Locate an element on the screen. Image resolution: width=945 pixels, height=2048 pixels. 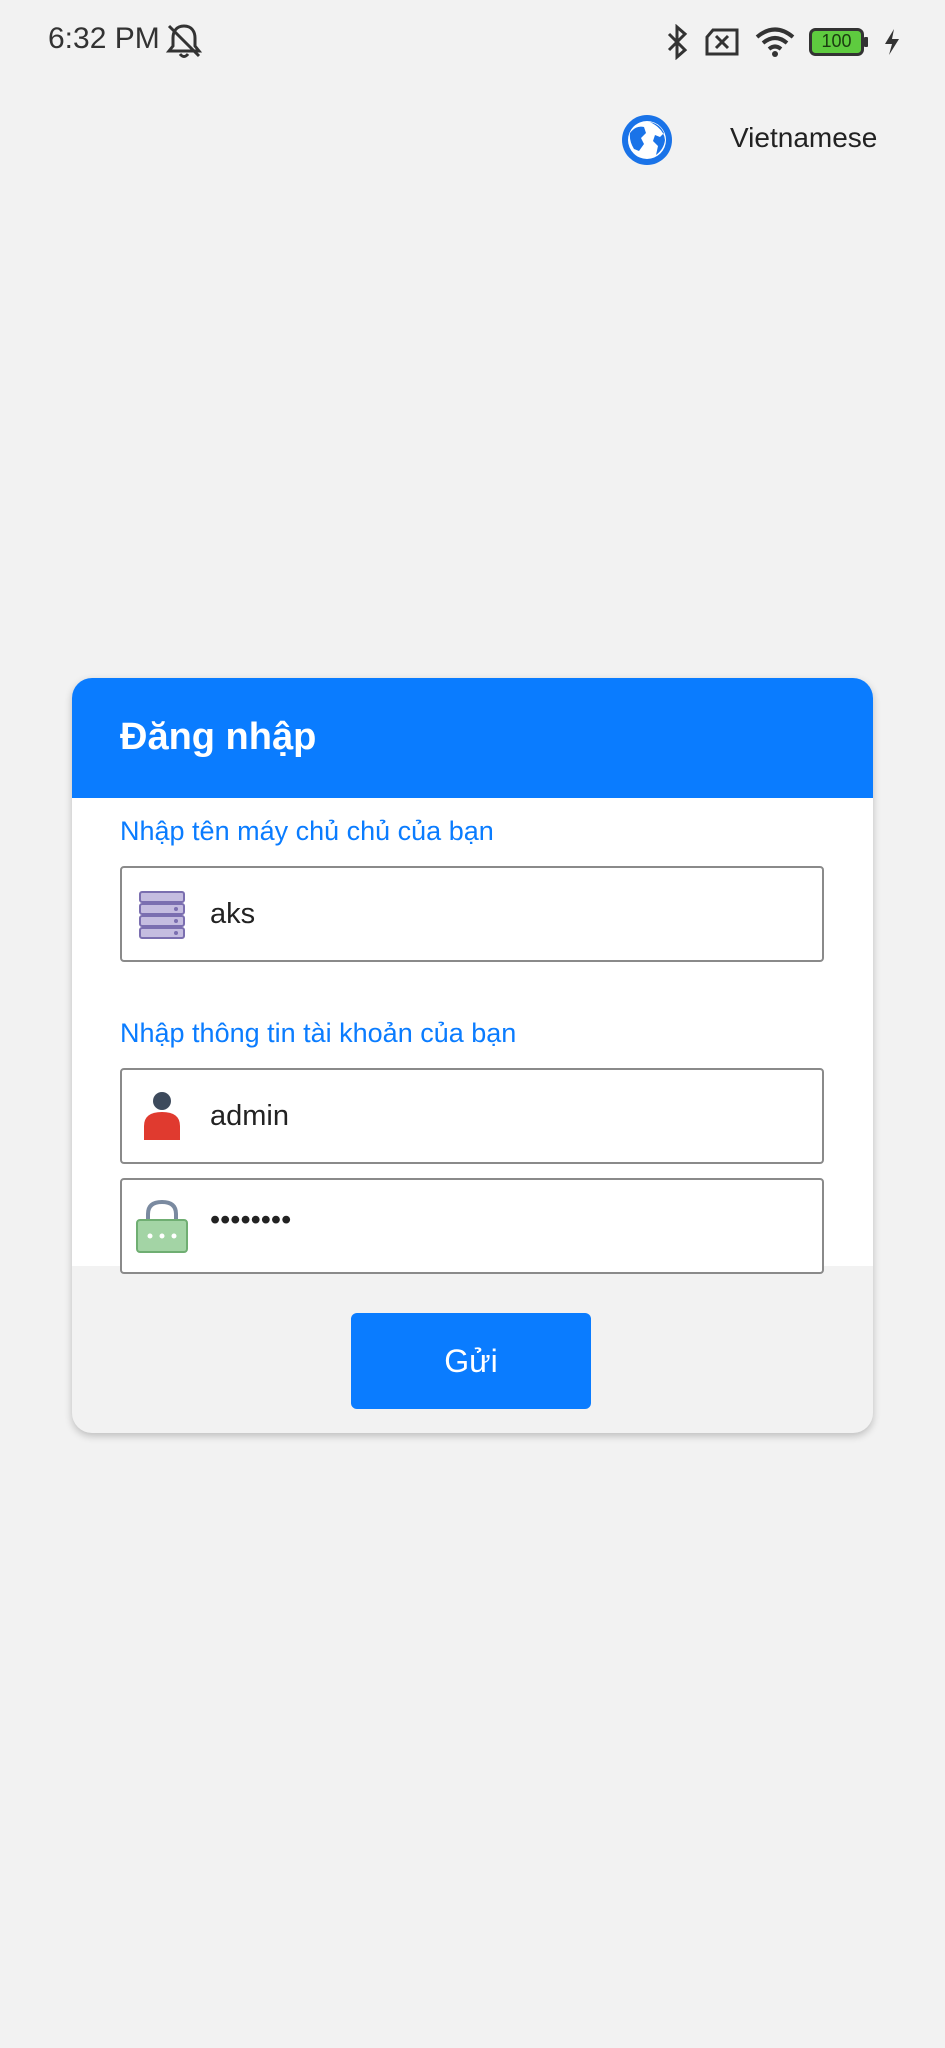
status-bar: 6:32 PM 100 is located at coordinates (472, 42).